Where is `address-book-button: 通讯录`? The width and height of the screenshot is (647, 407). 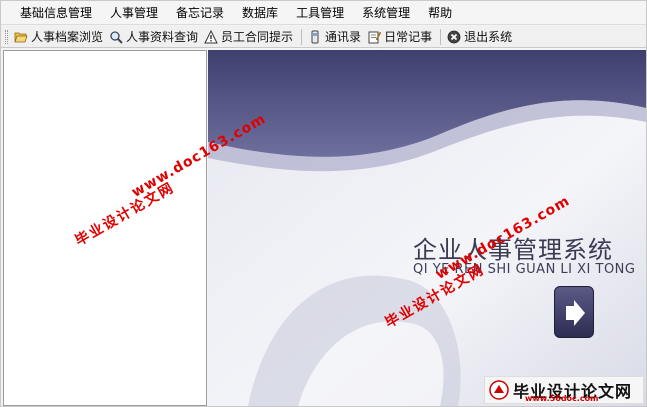 address-book-button: 通讯录 is located at coordinates (335, 37).